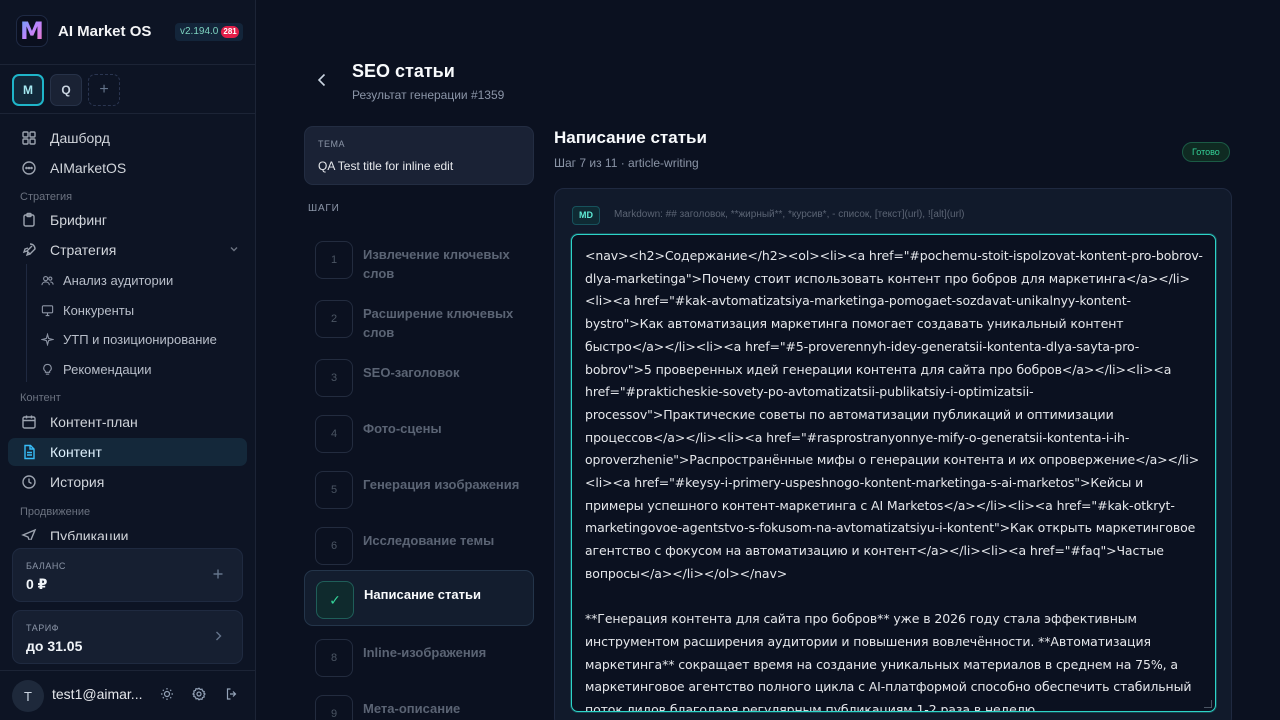 Image resolution: width=1280 pixels, height=720 pixels. I want to click on section-title: Написание статьи, so click(630, 137).